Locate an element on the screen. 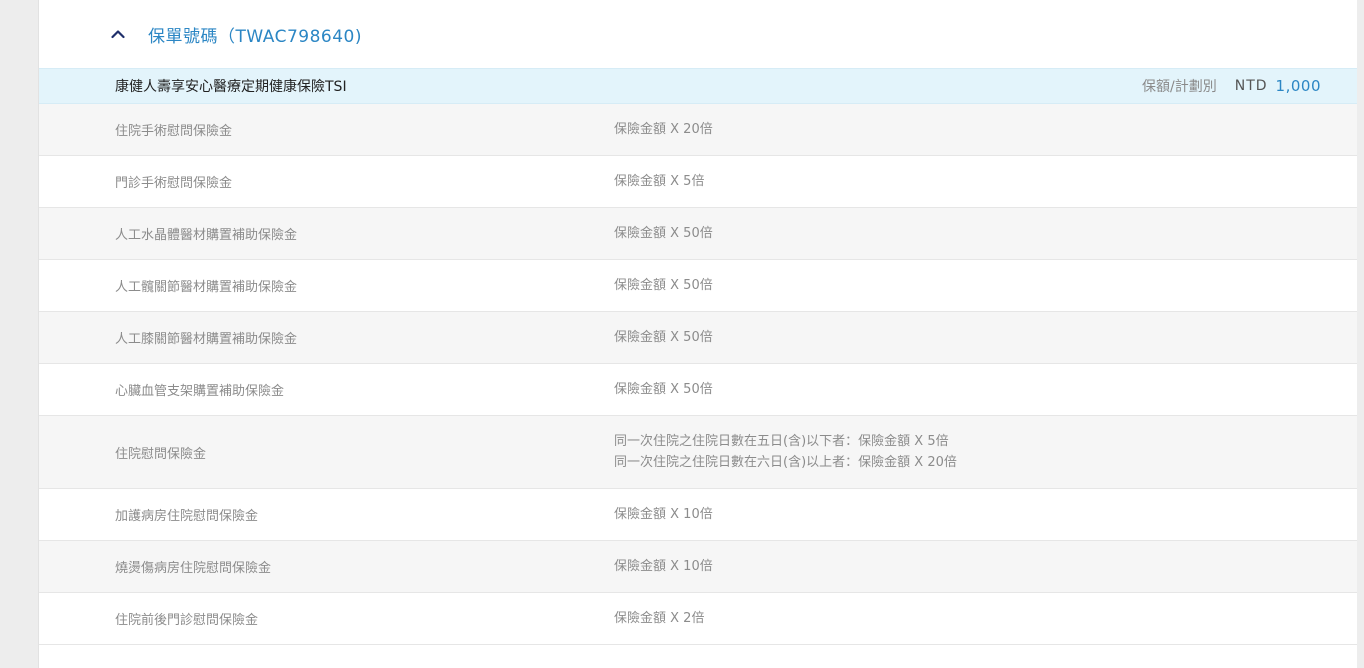 The width and height of the screenshot is (1364, 668). benefit-value-line: 保險金額 X 20倍 is located at coordinates (663, 129).